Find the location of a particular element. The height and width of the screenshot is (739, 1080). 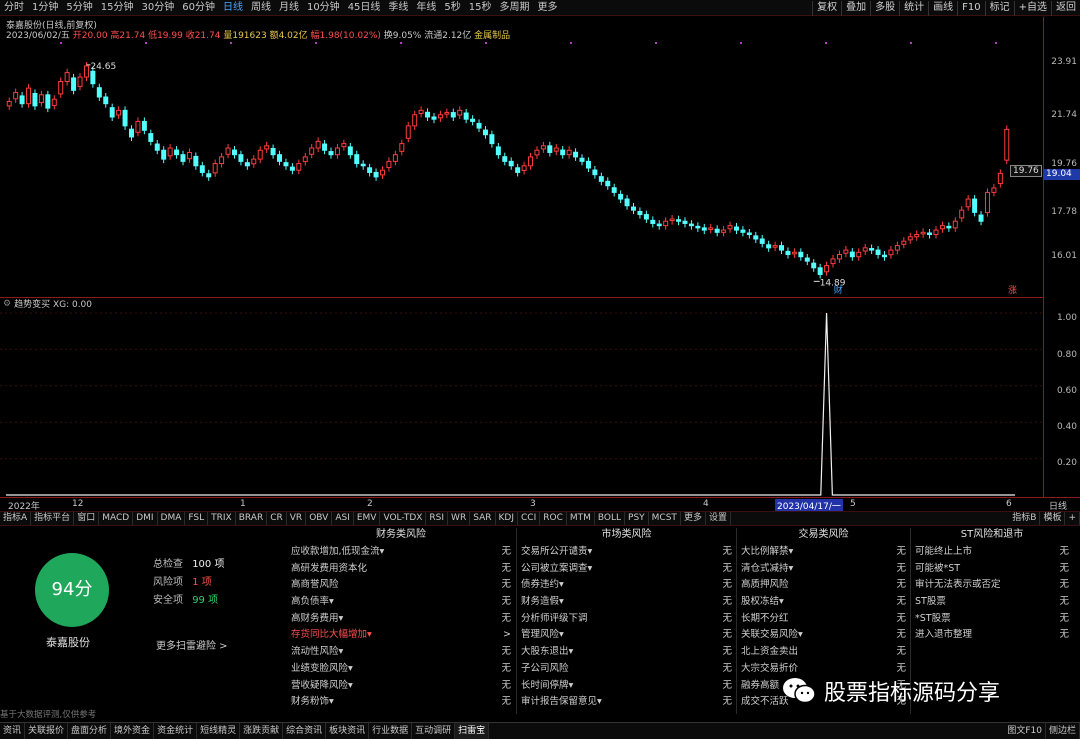

risk-item: ST股票 无 is located at coordinates (992, 602).